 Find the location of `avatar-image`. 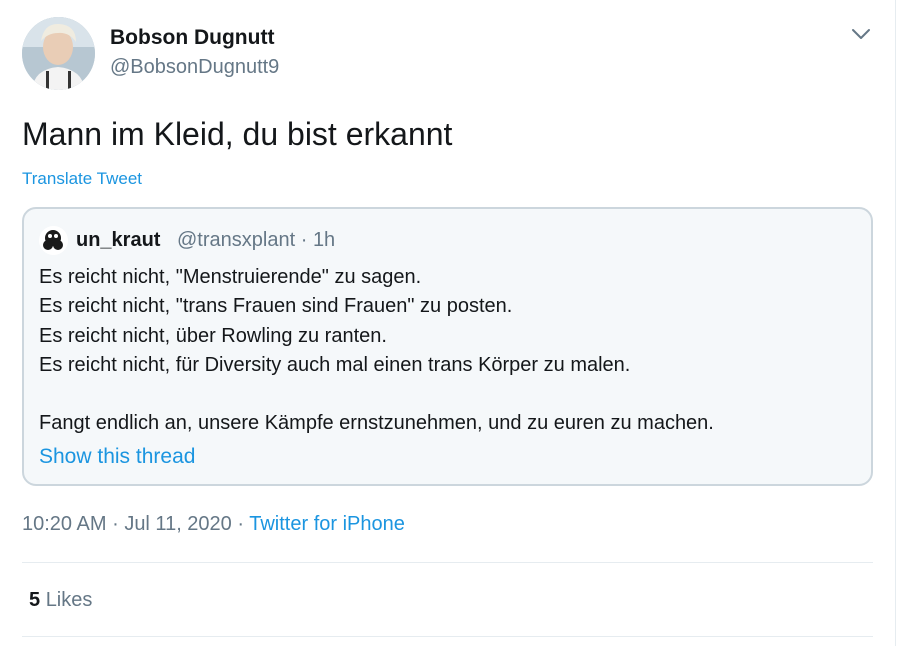

avatar-image is located at coordinates (58, 53).